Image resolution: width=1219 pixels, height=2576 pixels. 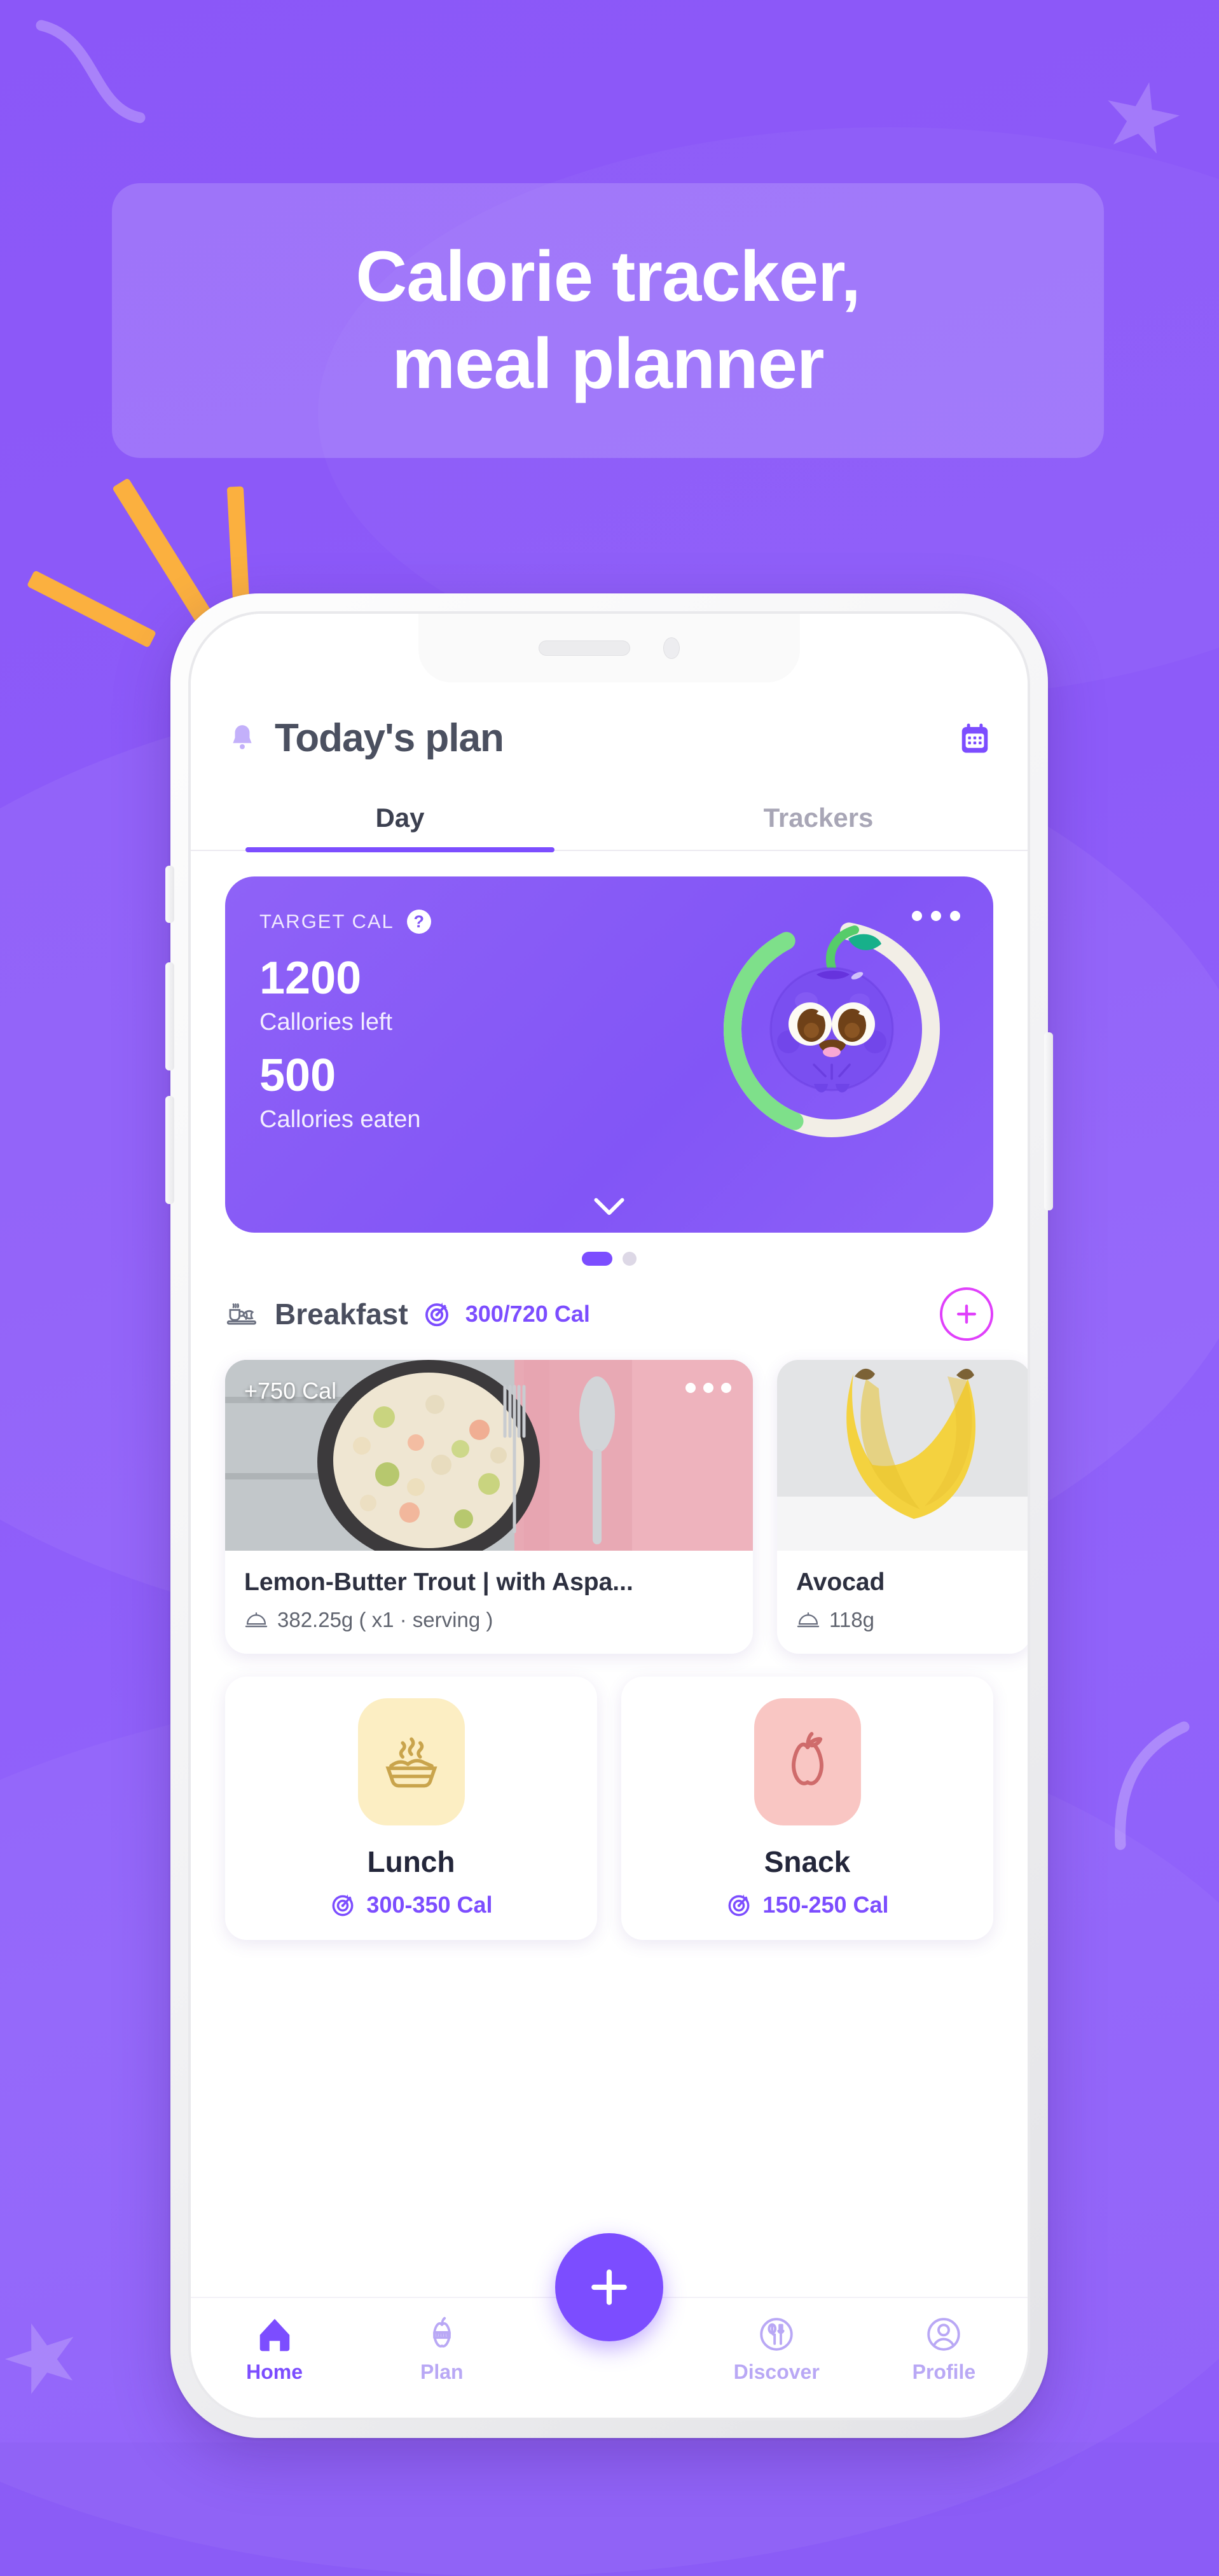 I want to click on target-cal-label: TARGET CAL, so click(x=326, y=921).